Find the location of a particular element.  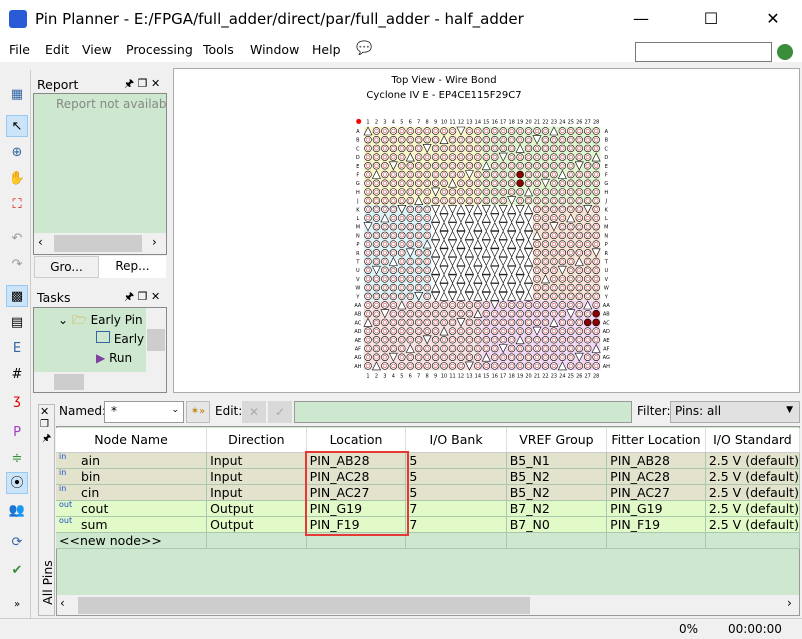

pin-planner-icon: ▦ is located at coordinates (17, 95).